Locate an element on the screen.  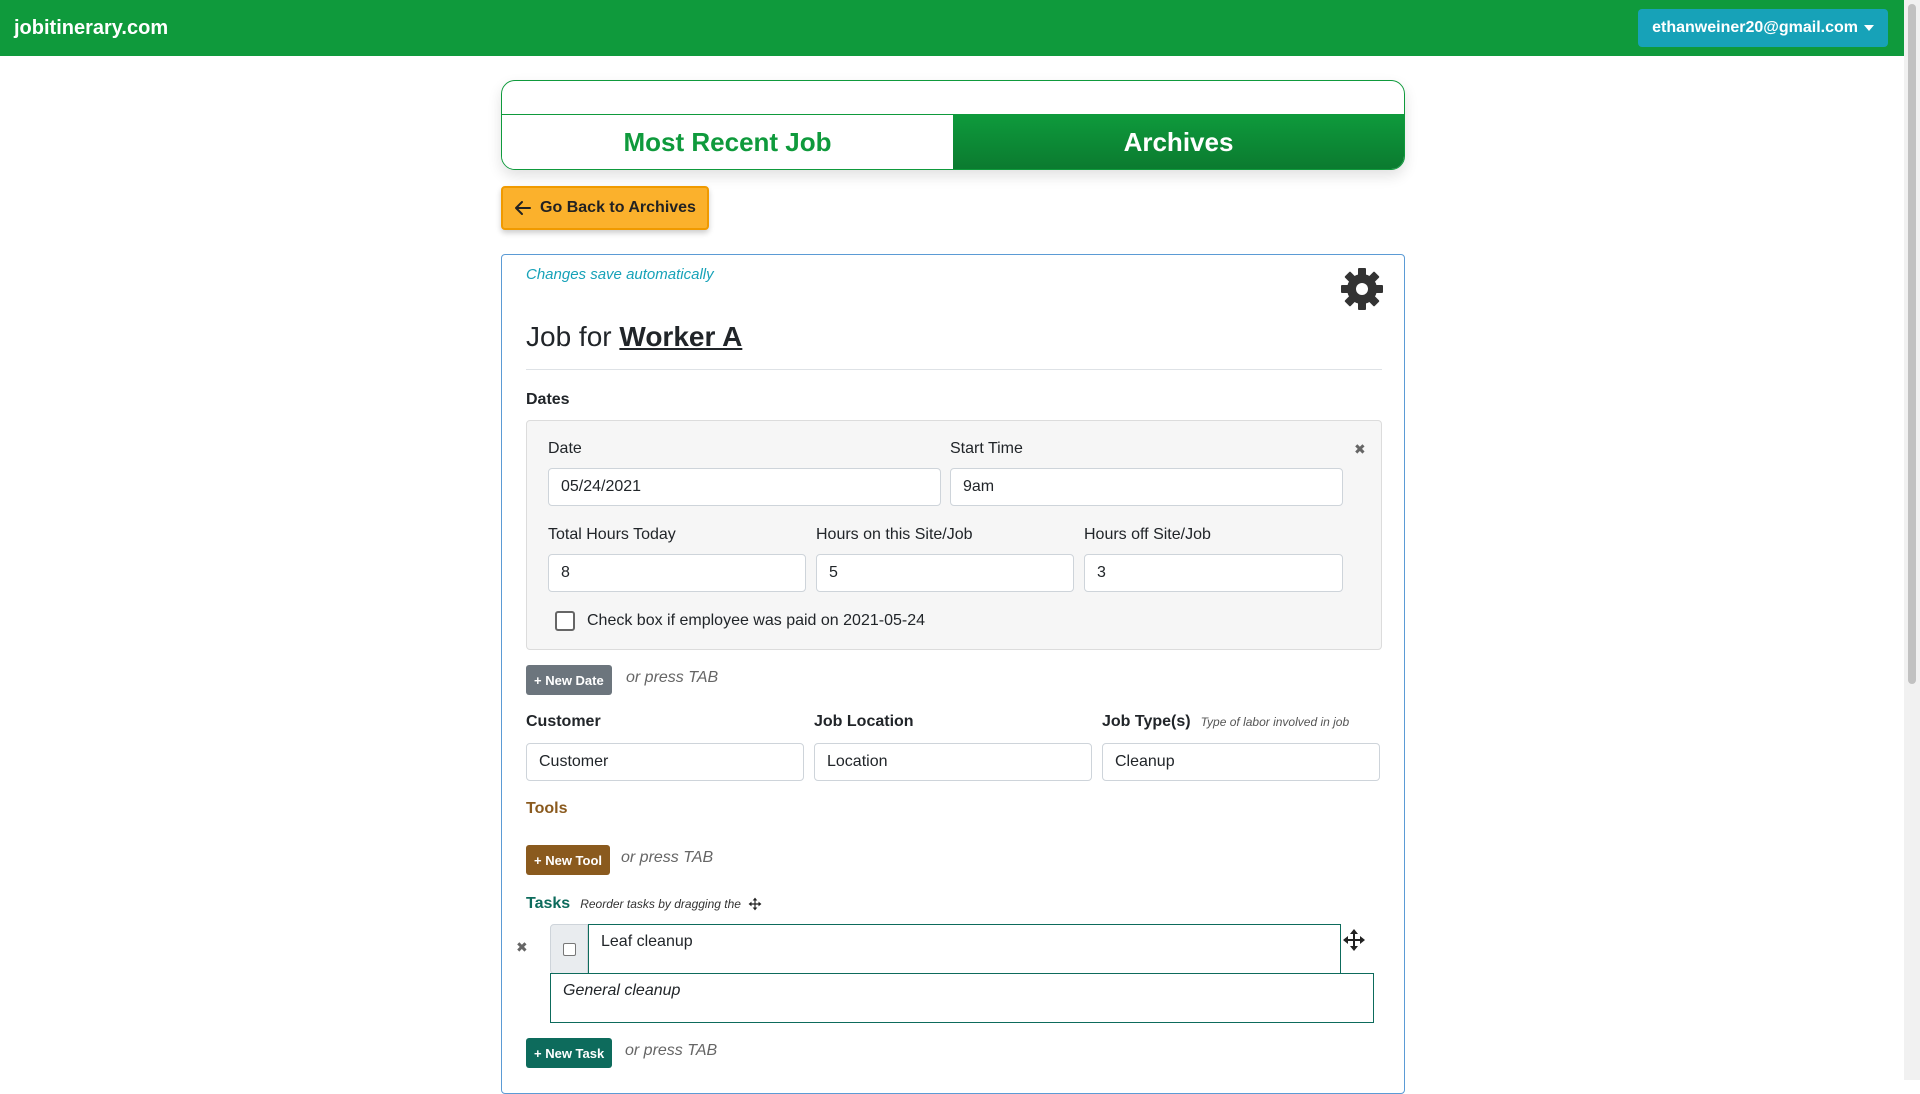
date-label: Date is located at coordinates (565, 448).